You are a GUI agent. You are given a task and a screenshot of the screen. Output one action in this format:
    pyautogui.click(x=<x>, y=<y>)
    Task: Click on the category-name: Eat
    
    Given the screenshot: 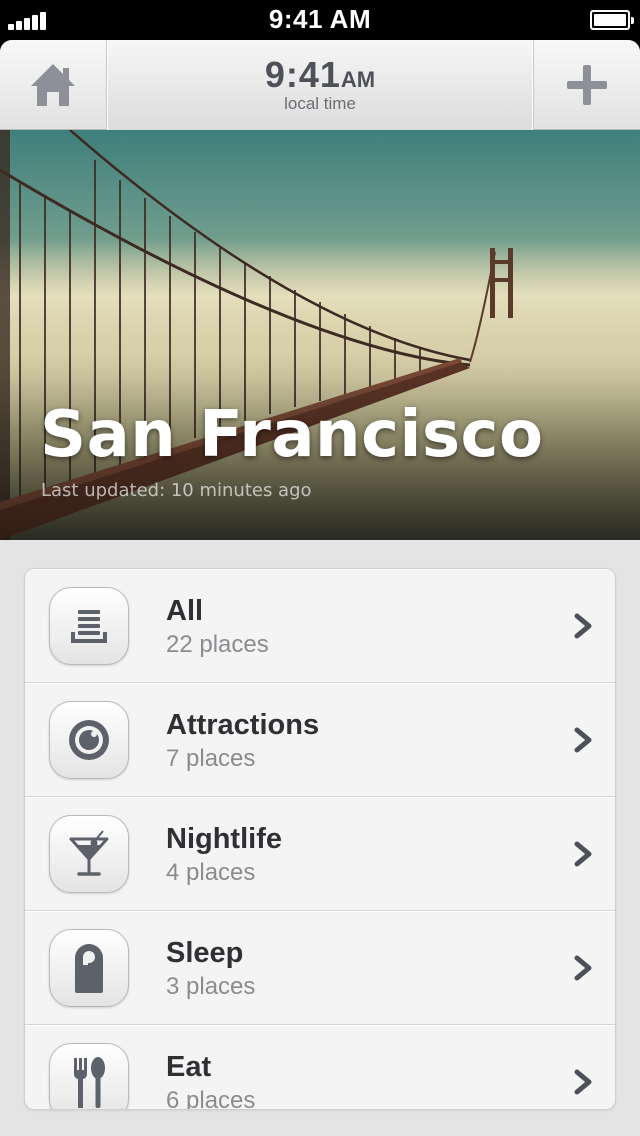 What is the action you would take?
    pyautogui.click(x=189, y=1067)
    